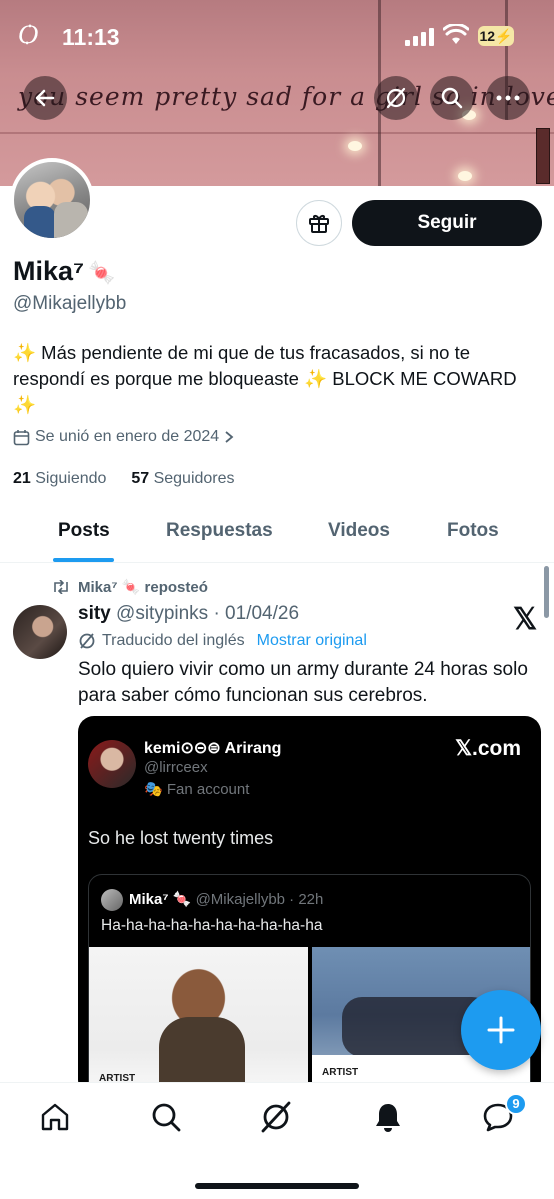  I want to click on tab-replies: Respuestas, so click(219, 531).